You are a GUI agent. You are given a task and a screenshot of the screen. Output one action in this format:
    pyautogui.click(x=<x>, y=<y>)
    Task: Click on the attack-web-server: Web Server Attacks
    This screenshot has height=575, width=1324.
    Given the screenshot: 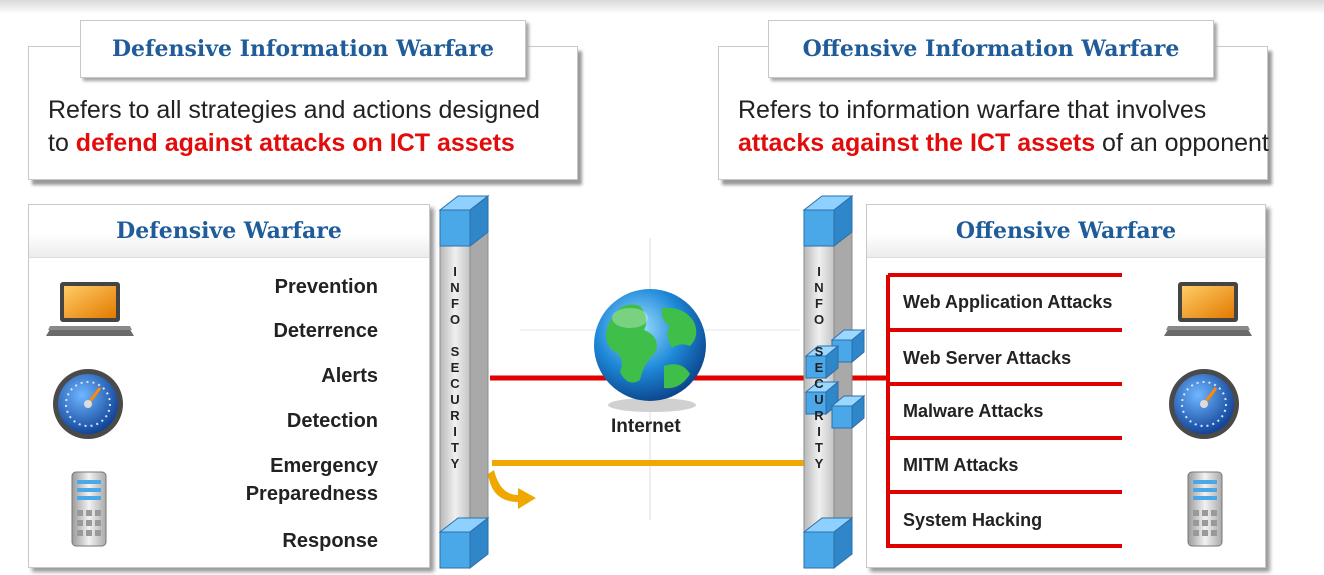 What is the action you would take?
    pyautogui.click(x=987, y=358)
    